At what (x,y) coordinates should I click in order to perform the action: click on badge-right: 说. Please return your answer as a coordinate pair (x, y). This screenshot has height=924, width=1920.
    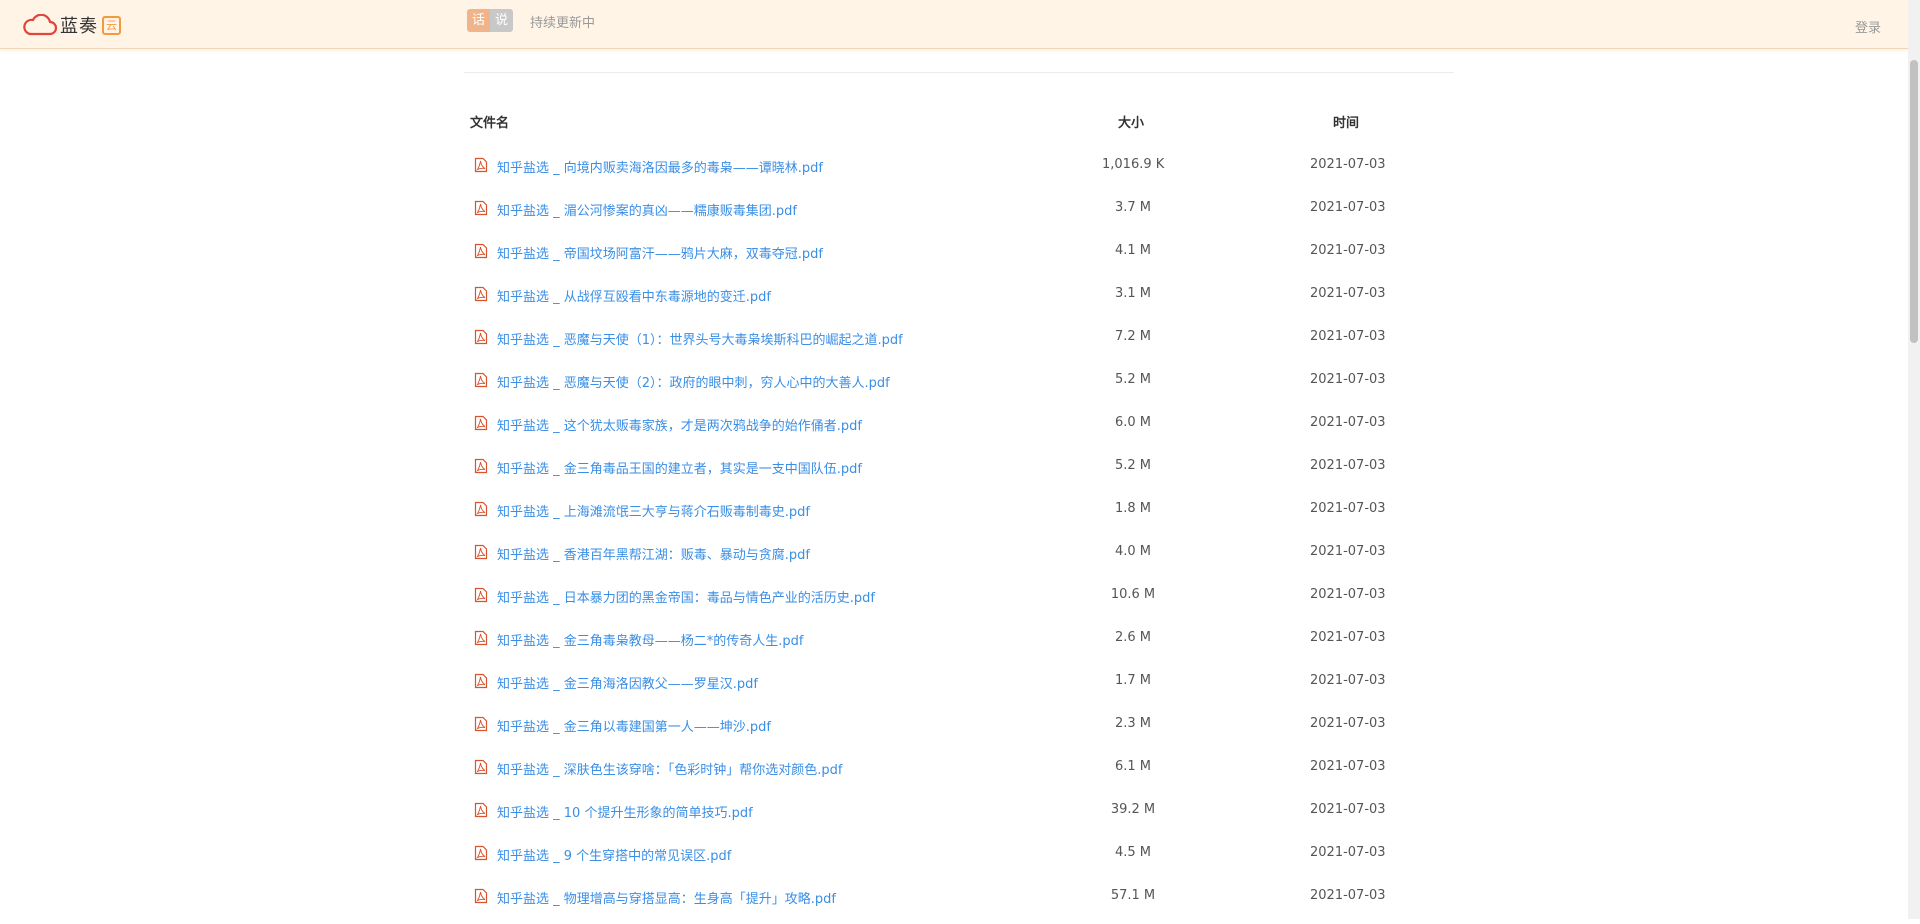
    Looking at the image, I should click on (501, 20).